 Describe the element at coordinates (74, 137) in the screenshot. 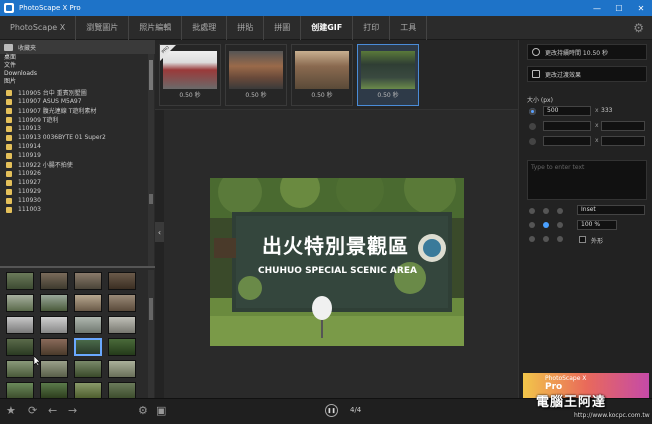

I see `folder-item: 110913 0036BYTE 01 Super2` at that location.